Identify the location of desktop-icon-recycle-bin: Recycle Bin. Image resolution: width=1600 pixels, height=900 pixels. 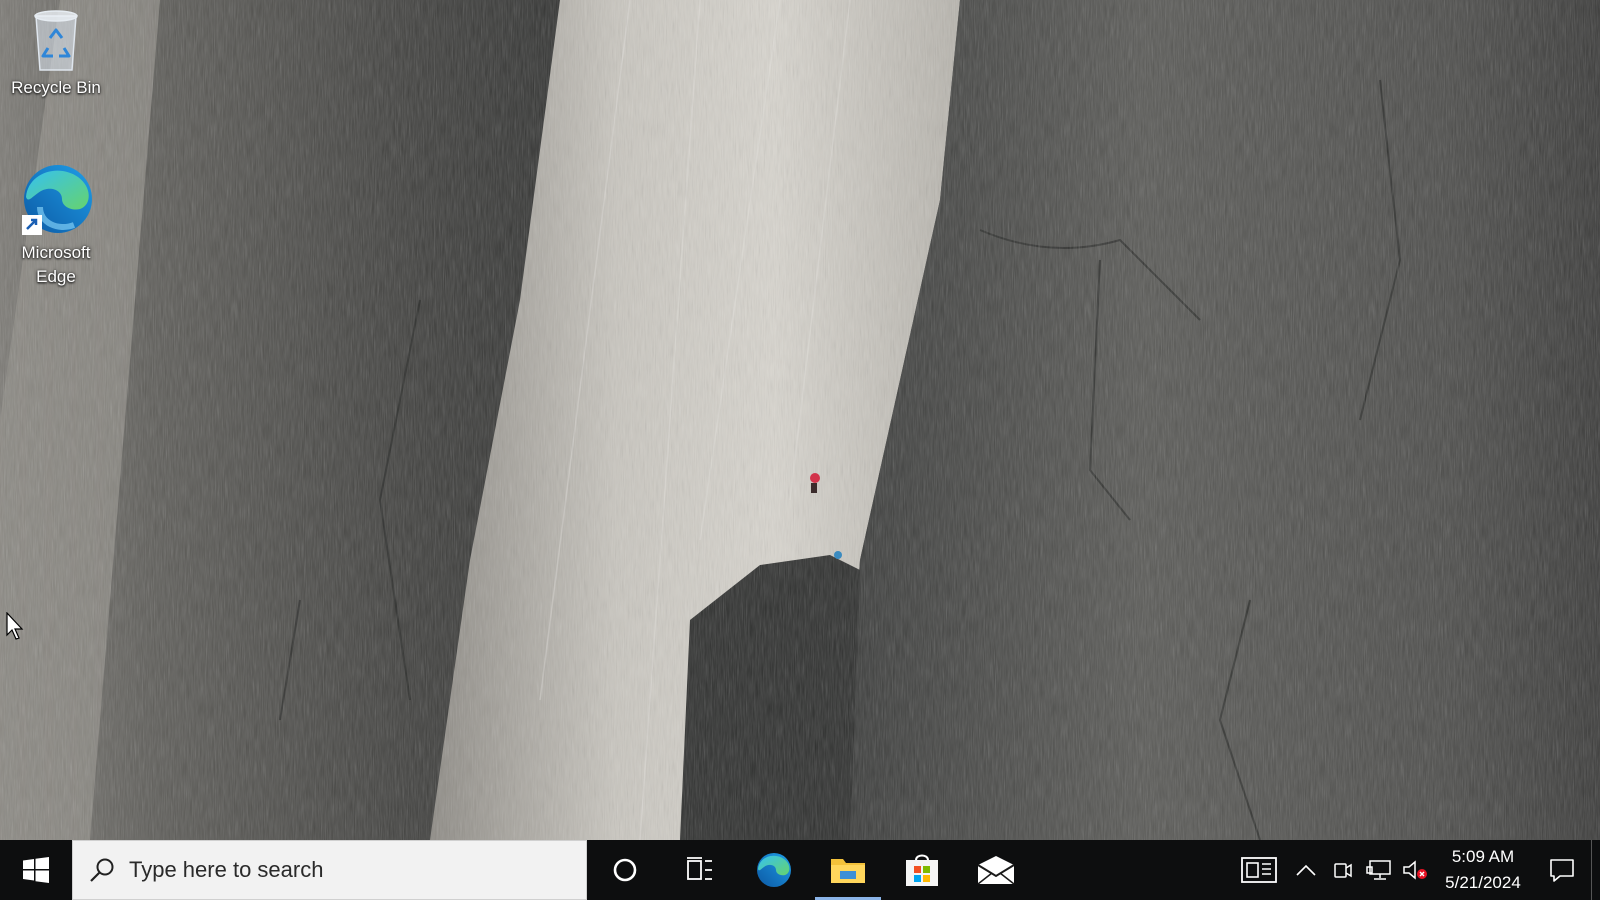
(56, 54).